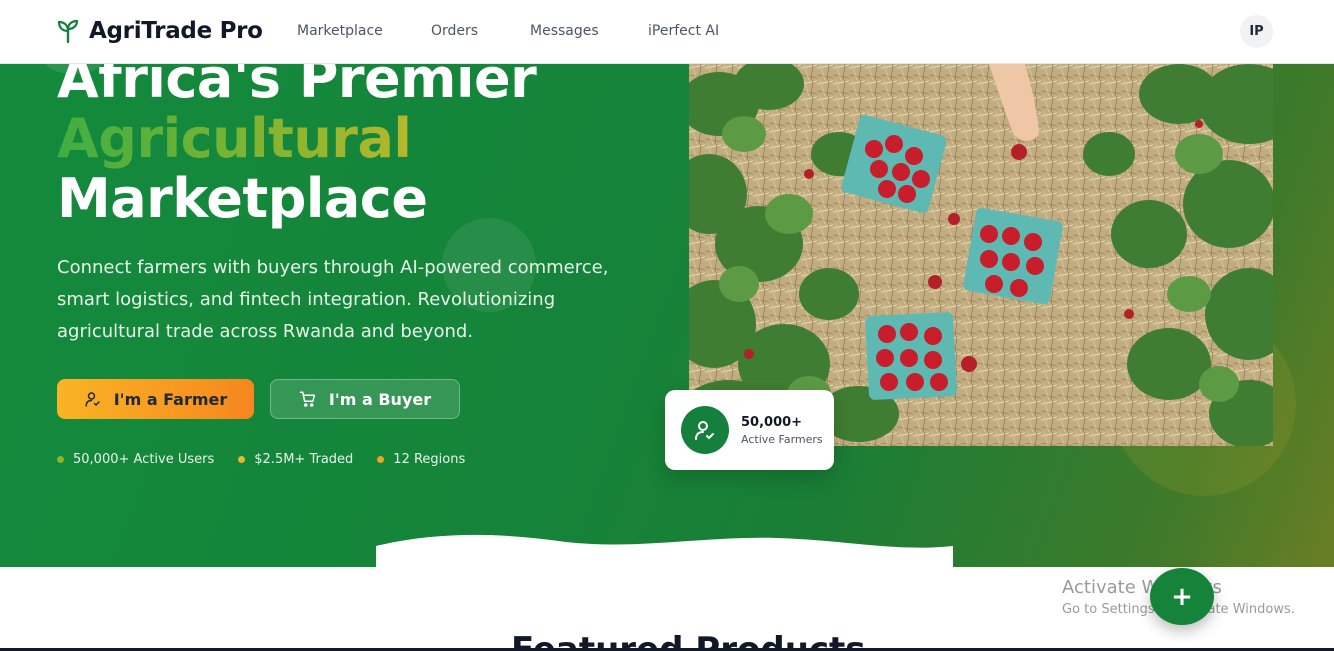 This screenshot has height=651, width=1334. Describe the element at coordinates (380, 399) in the screenshot. I see `buyer-button-label: I'm a Buyer` at that location.